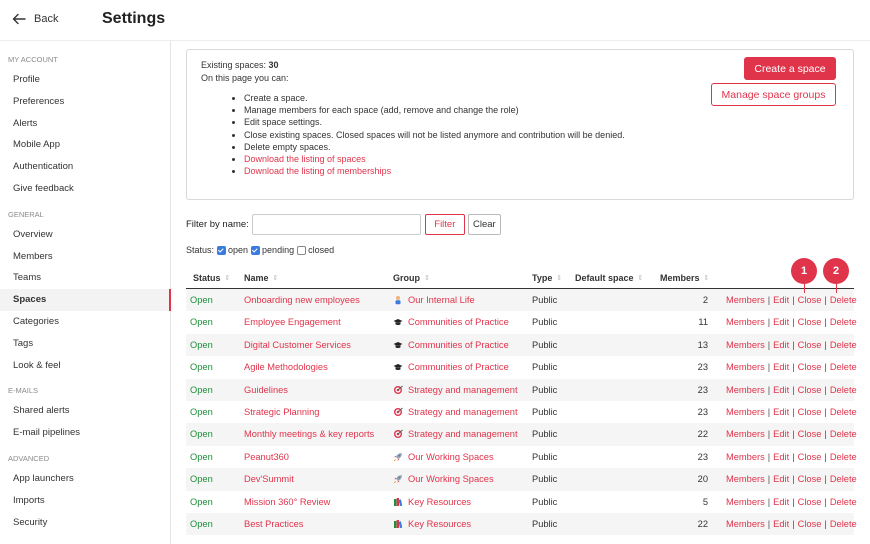 This screenshot has width=870, height=544. I want to click on space-name-link: Best Practices, so click(273, 524).